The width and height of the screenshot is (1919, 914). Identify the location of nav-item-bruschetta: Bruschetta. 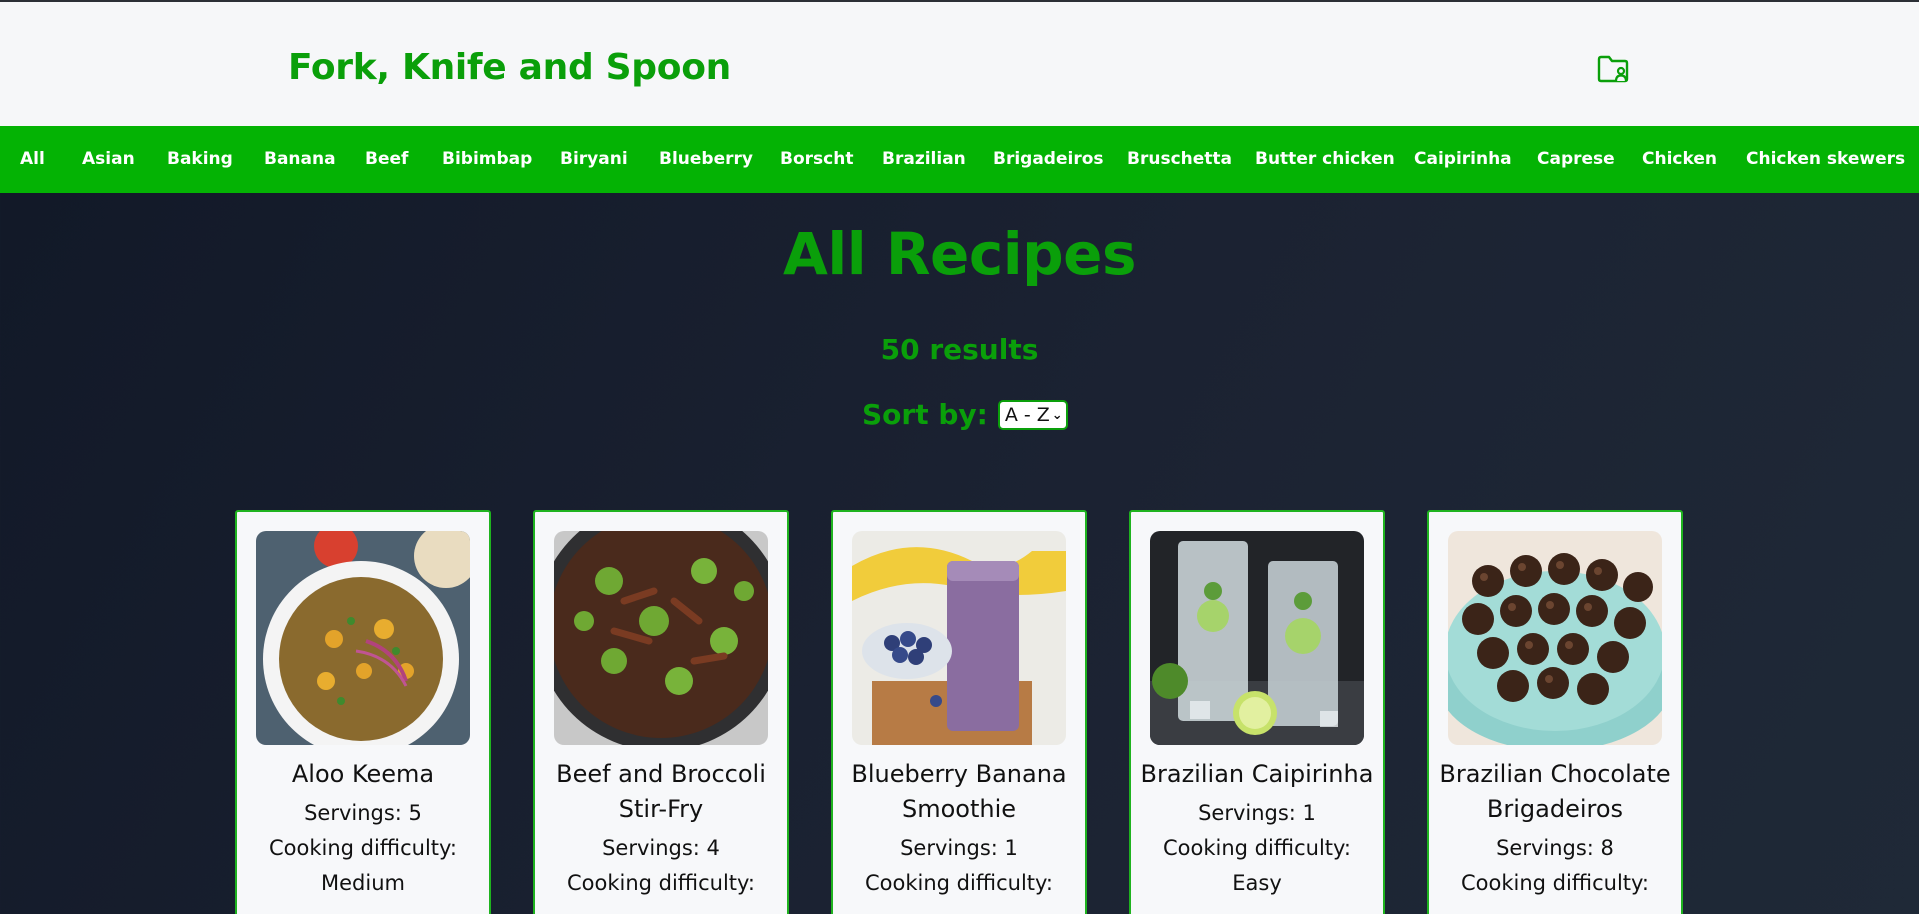
(1179, 159).